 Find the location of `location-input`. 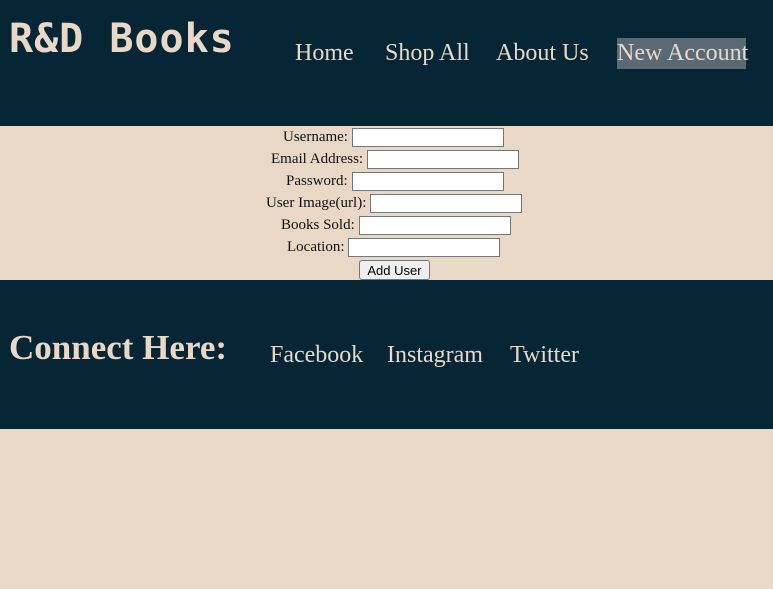

location-input is located at coordinates (424, 247).